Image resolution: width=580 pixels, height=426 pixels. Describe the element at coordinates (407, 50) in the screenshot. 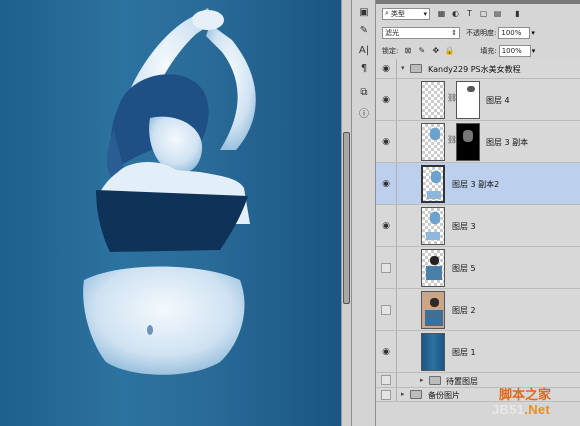

I see `lock-transparency-icon: ⊠` at that location.